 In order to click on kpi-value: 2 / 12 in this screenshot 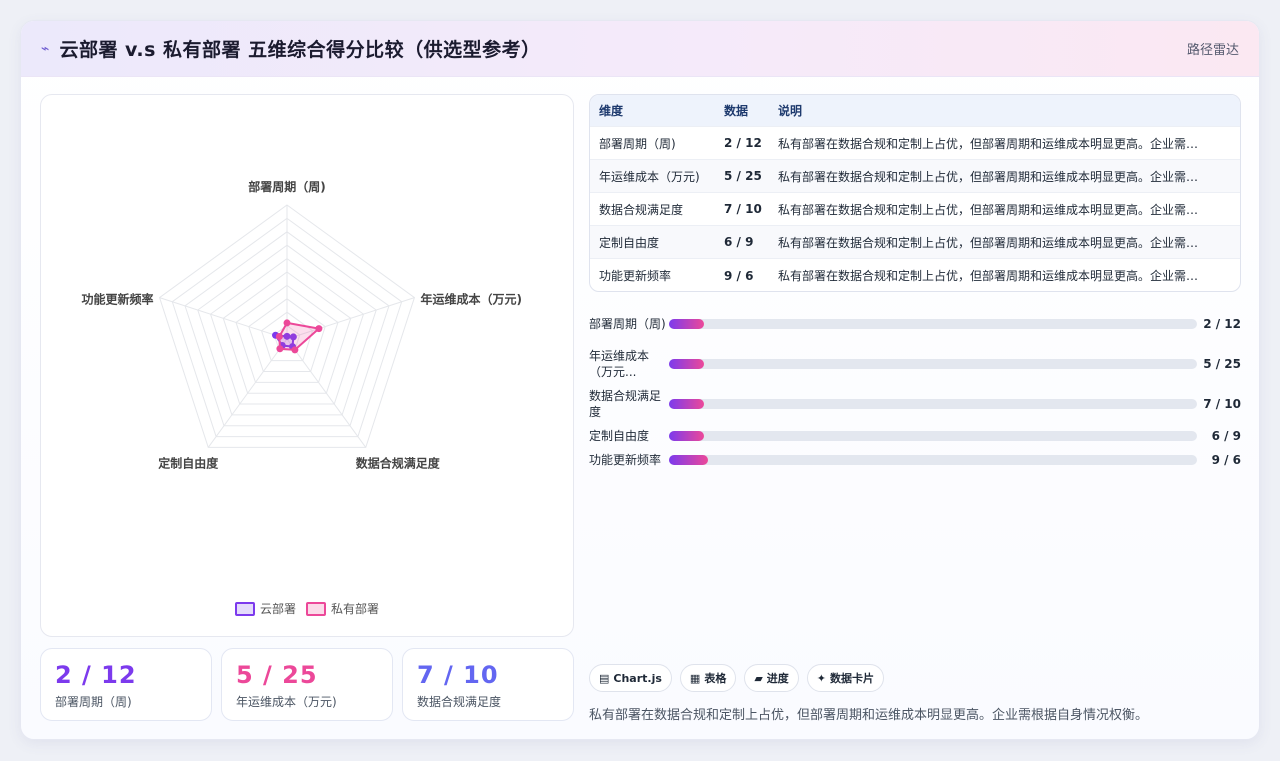, I will do `click(96, 675)`.